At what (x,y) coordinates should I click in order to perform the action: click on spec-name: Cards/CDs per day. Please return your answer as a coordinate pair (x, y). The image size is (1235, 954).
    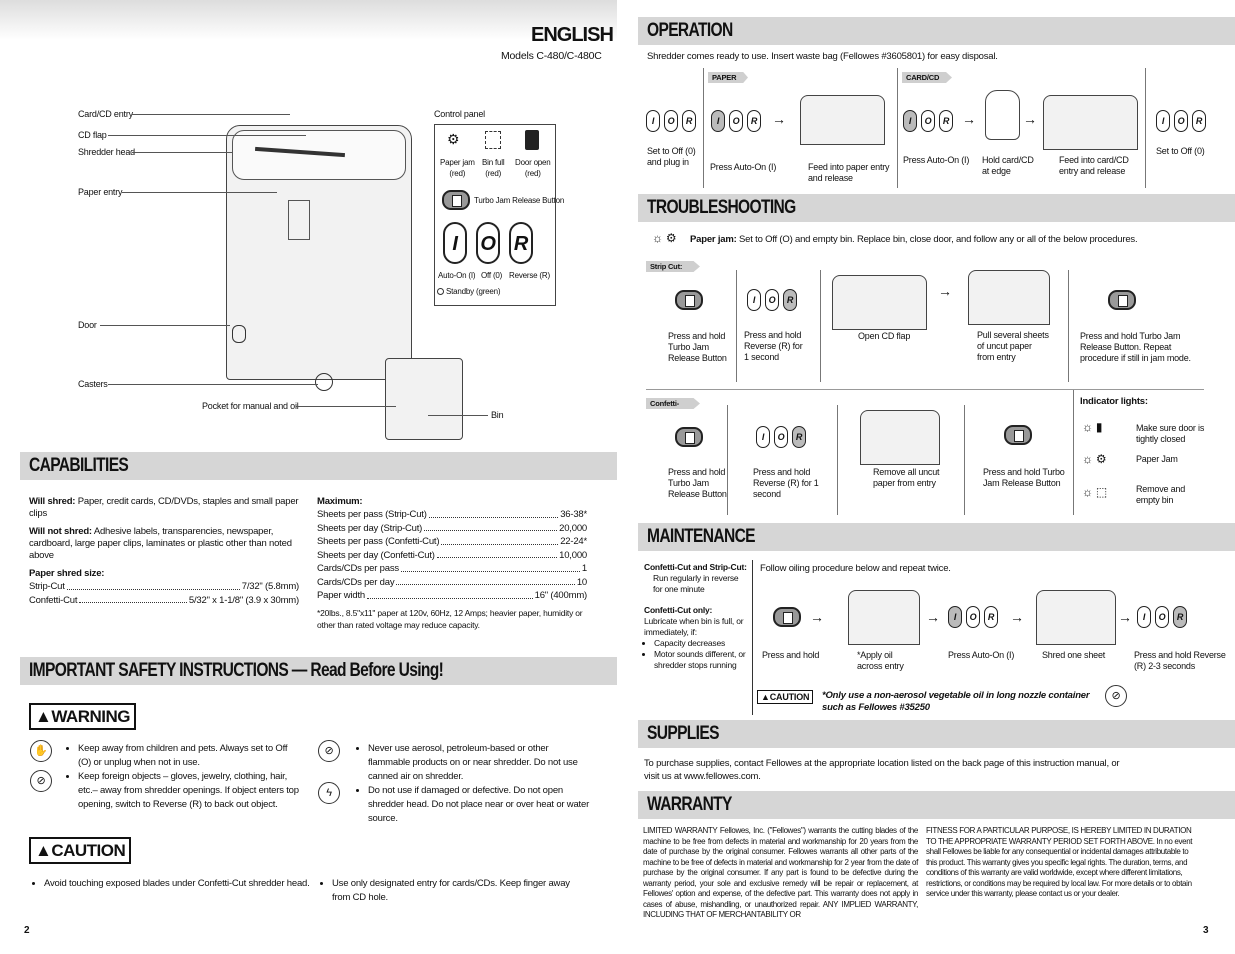
    Looking at the image, I should click on (356, 582).